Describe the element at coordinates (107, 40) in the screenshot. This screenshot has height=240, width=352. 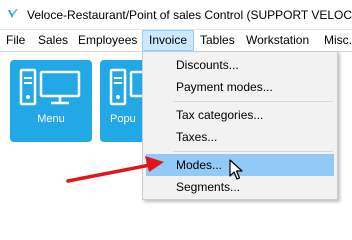
I see `menu-employees: Employees` at that location.